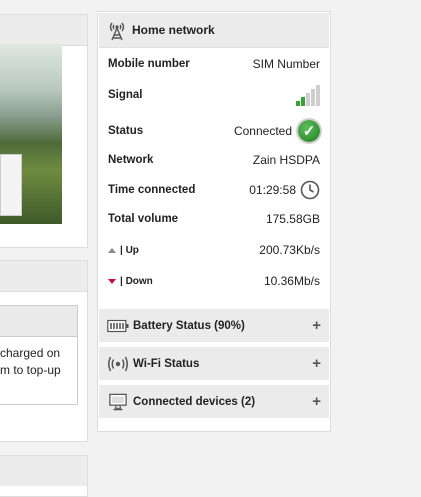 The image size is (421, 497). What do you see at coordinates (30, 353) in the screenshot?
I see `message-line-1: charged on` at bounding box center [30, 353].